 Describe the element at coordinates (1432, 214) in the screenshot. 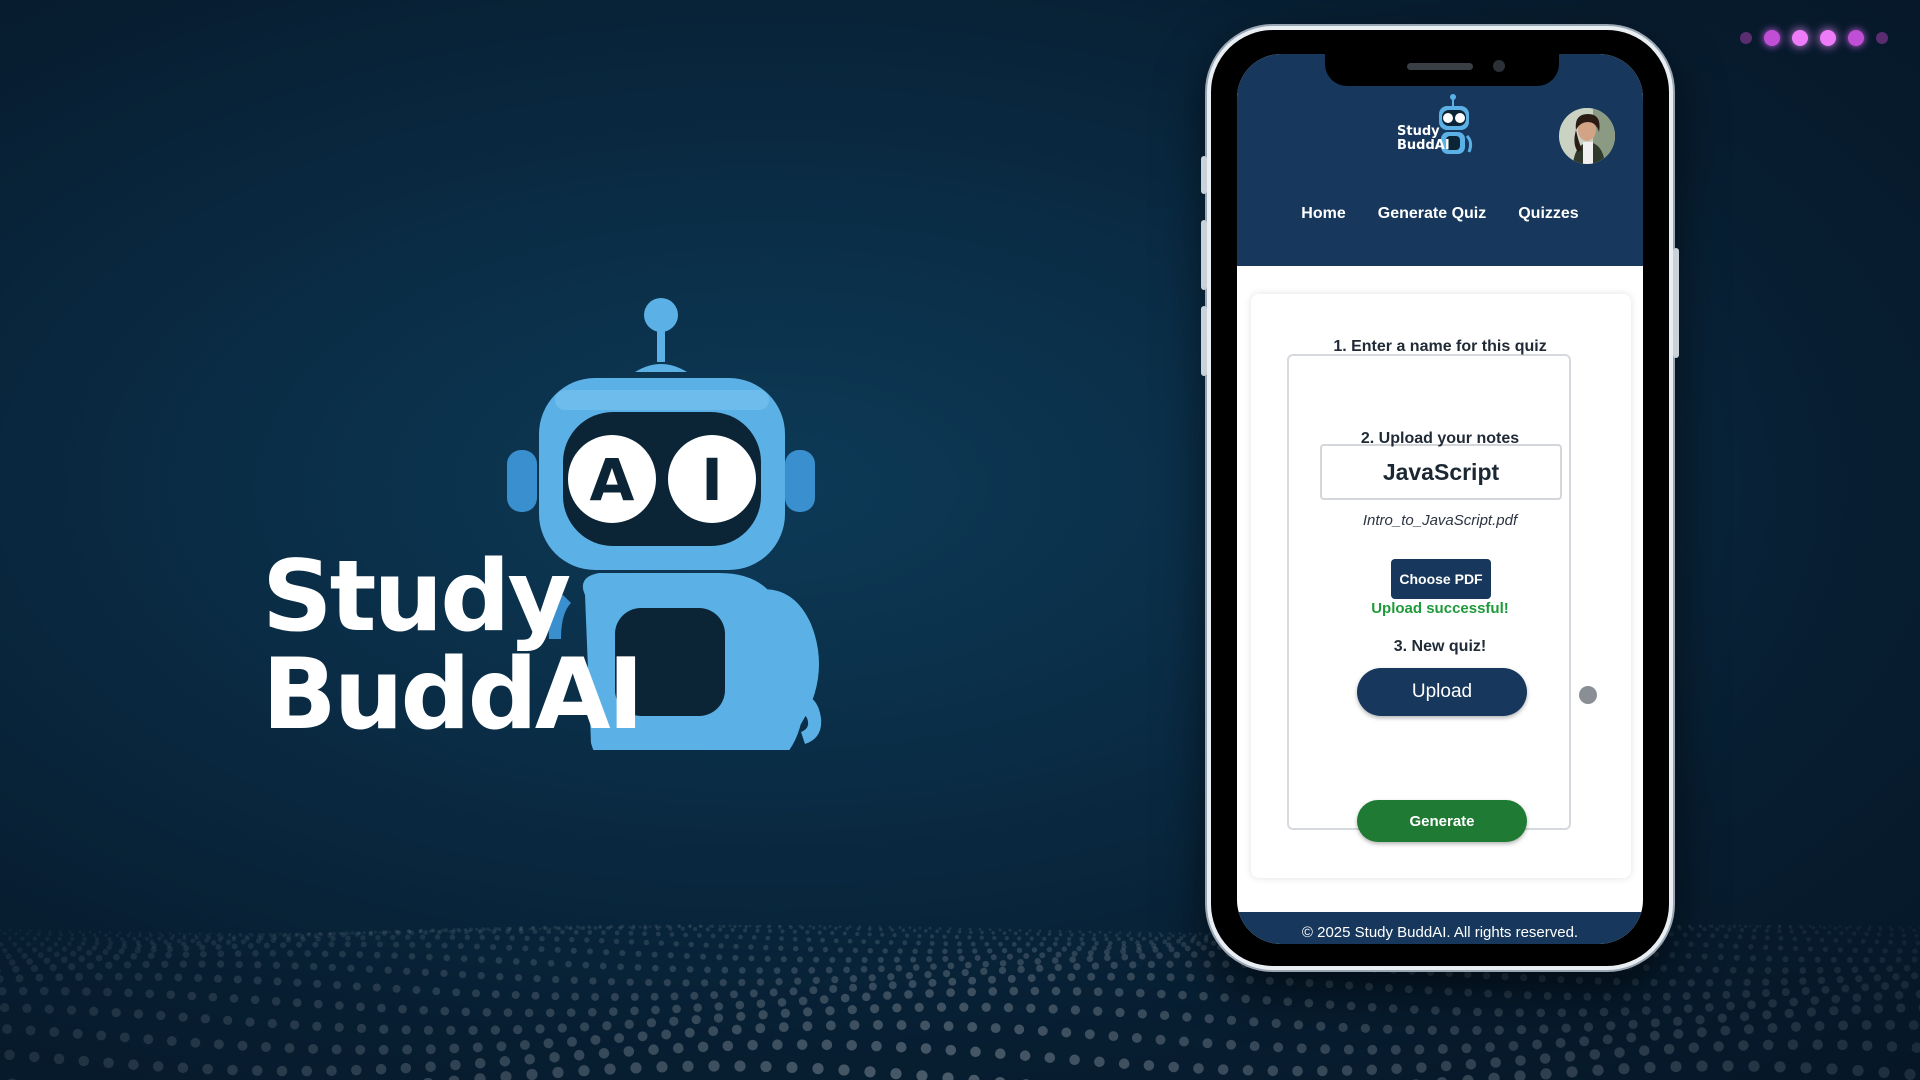

I see `nav-generate-quiz: Generate Quiz` at that location.